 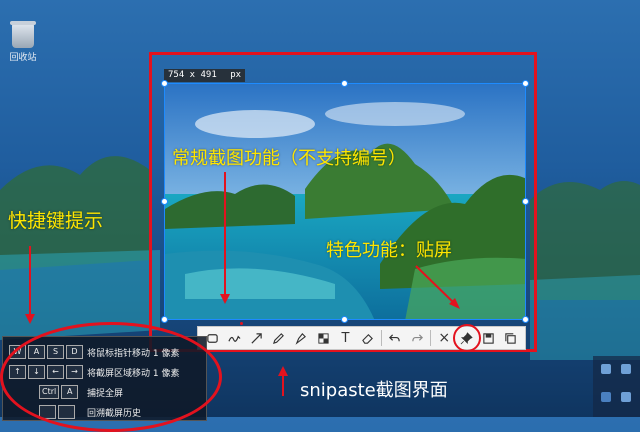 What do you see at coordinates (23, 34) in the screenshot?
I see `trash-icon` at bounding box center [23, 34].